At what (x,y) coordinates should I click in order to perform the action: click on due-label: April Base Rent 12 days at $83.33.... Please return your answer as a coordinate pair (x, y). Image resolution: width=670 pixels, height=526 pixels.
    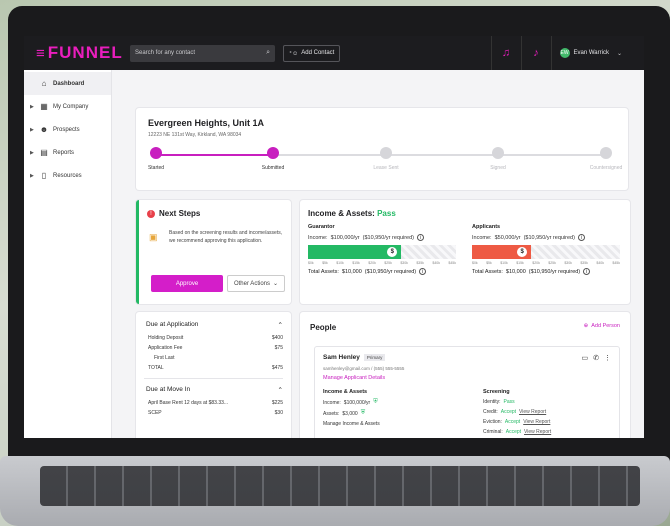
    Looking at the image, I should click on (188, 403).